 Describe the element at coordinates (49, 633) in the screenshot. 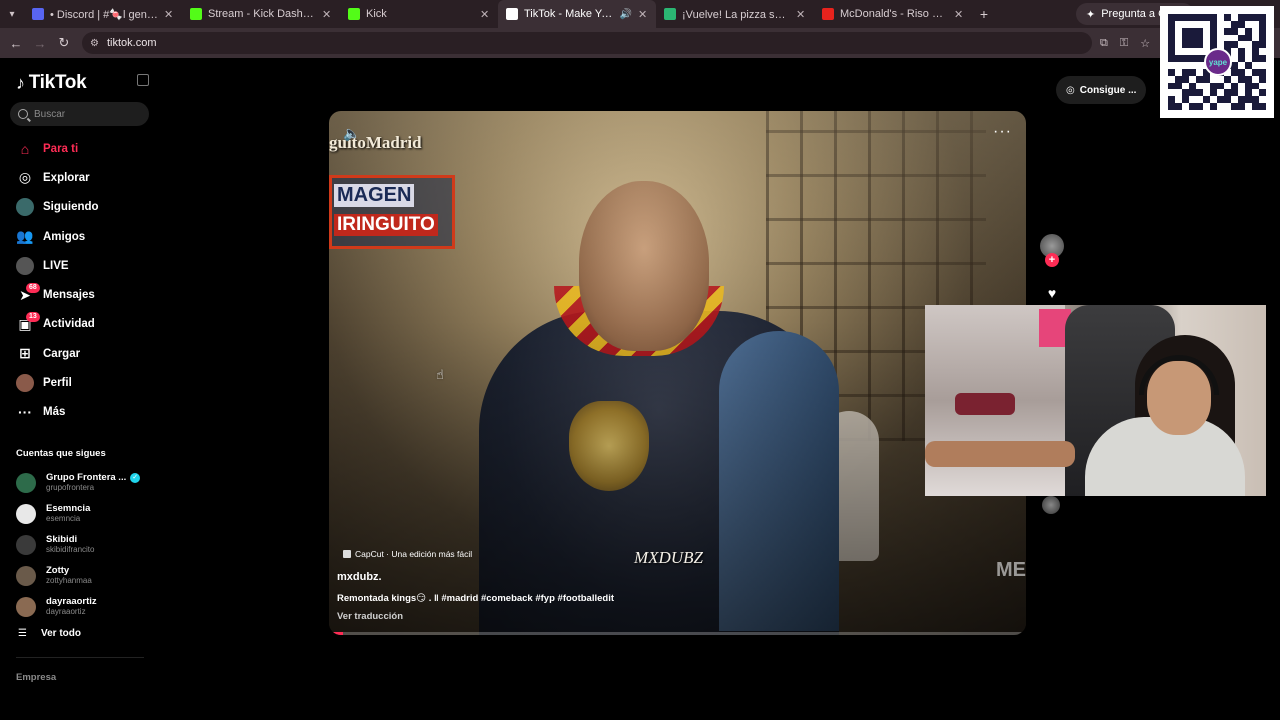

I see `see-all-button: ☰ Ver todo` at that location.